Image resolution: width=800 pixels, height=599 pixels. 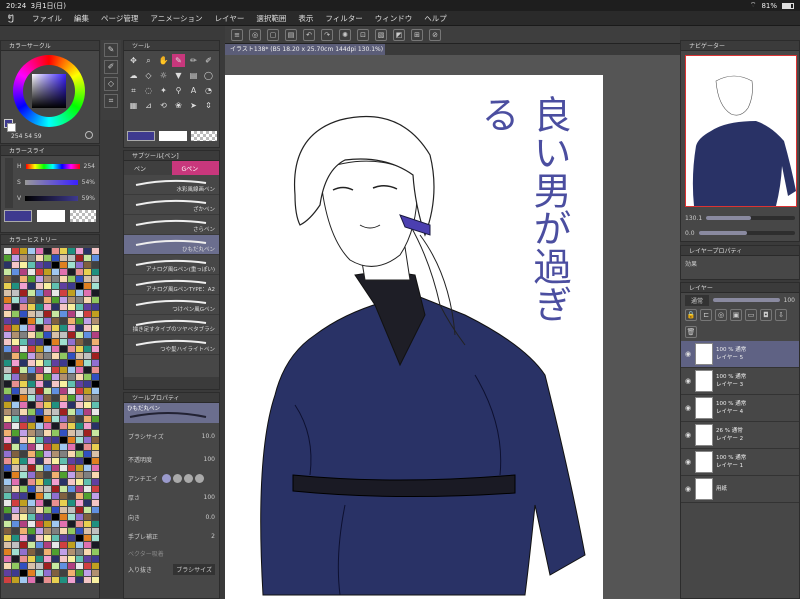 What do you see at coordinates (363, 34) in the screenshot?
I see `deselect-icon: ⊡` at bounding box center [363, 34].